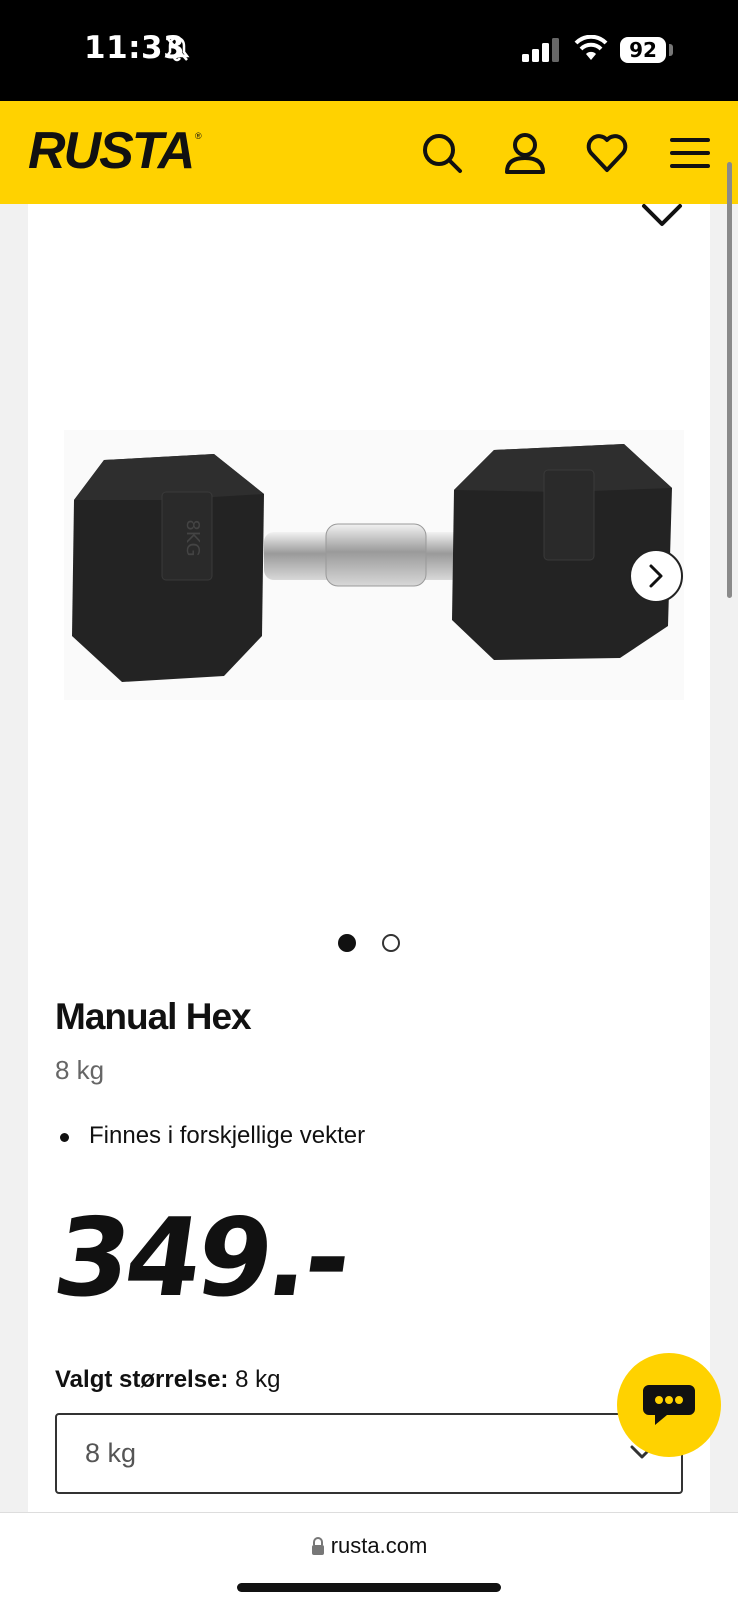  I want to click on chat-bubble-icon, so click(669, 1405).